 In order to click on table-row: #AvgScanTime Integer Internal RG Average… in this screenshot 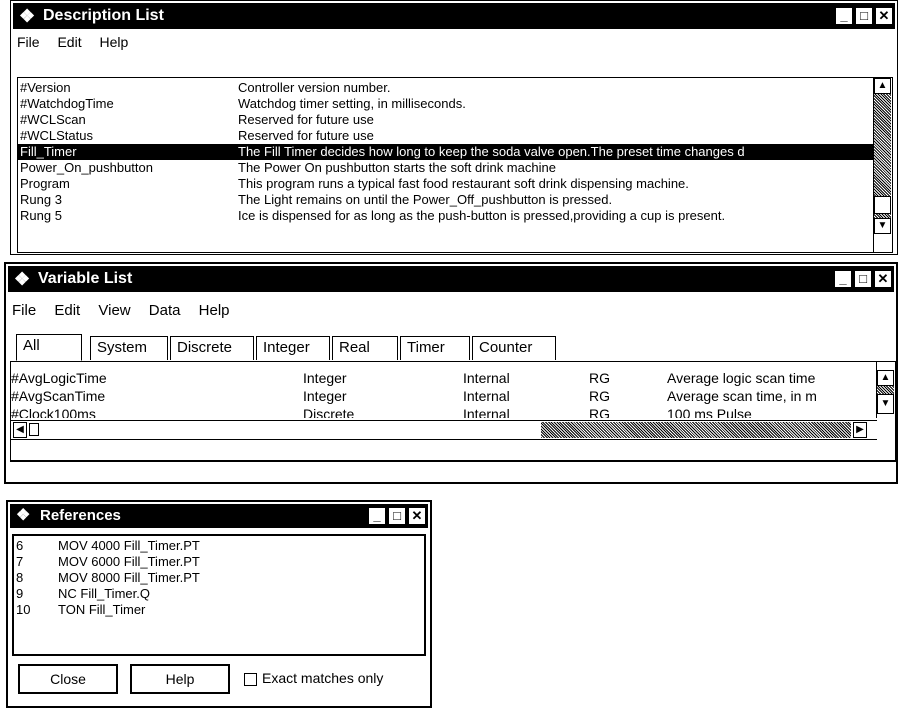, I will do `click(444, 396)`.